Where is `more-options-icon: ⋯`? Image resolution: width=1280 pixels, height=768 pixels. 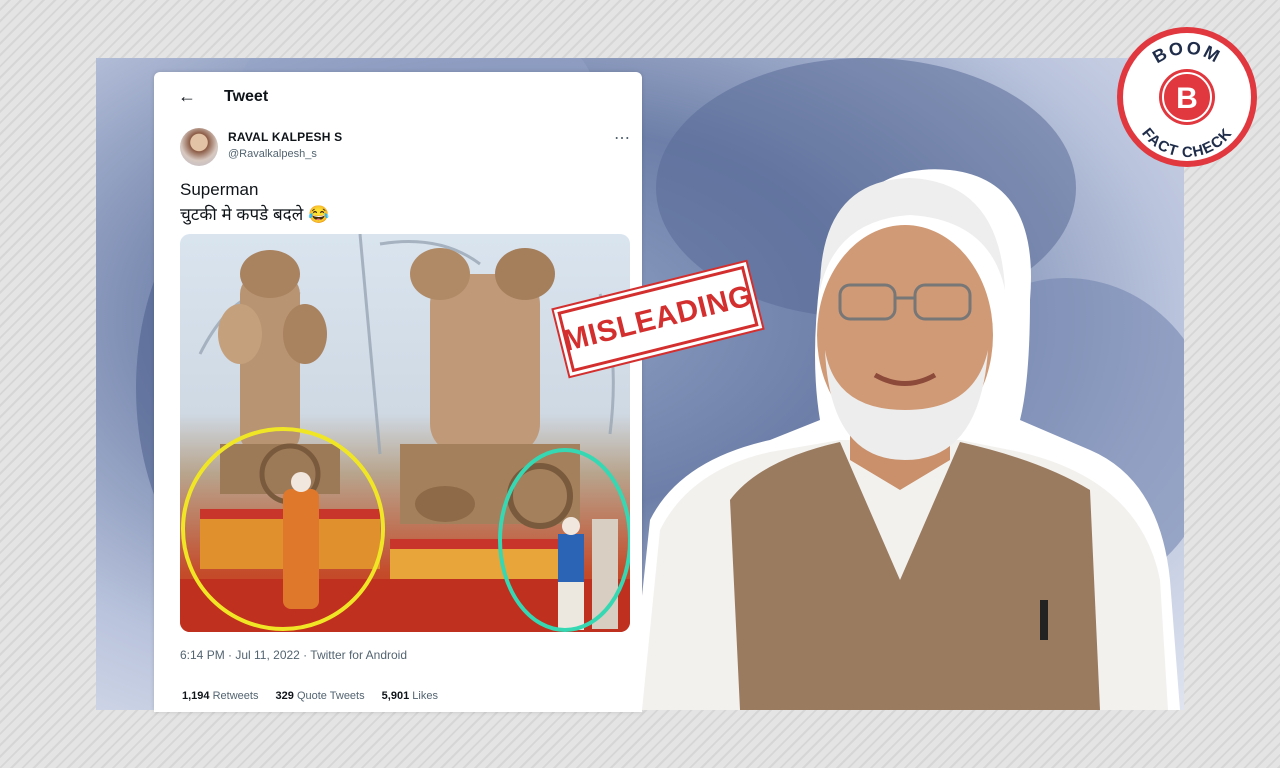
more-options-icon: ⋯ is located at coordinates (622, 138).